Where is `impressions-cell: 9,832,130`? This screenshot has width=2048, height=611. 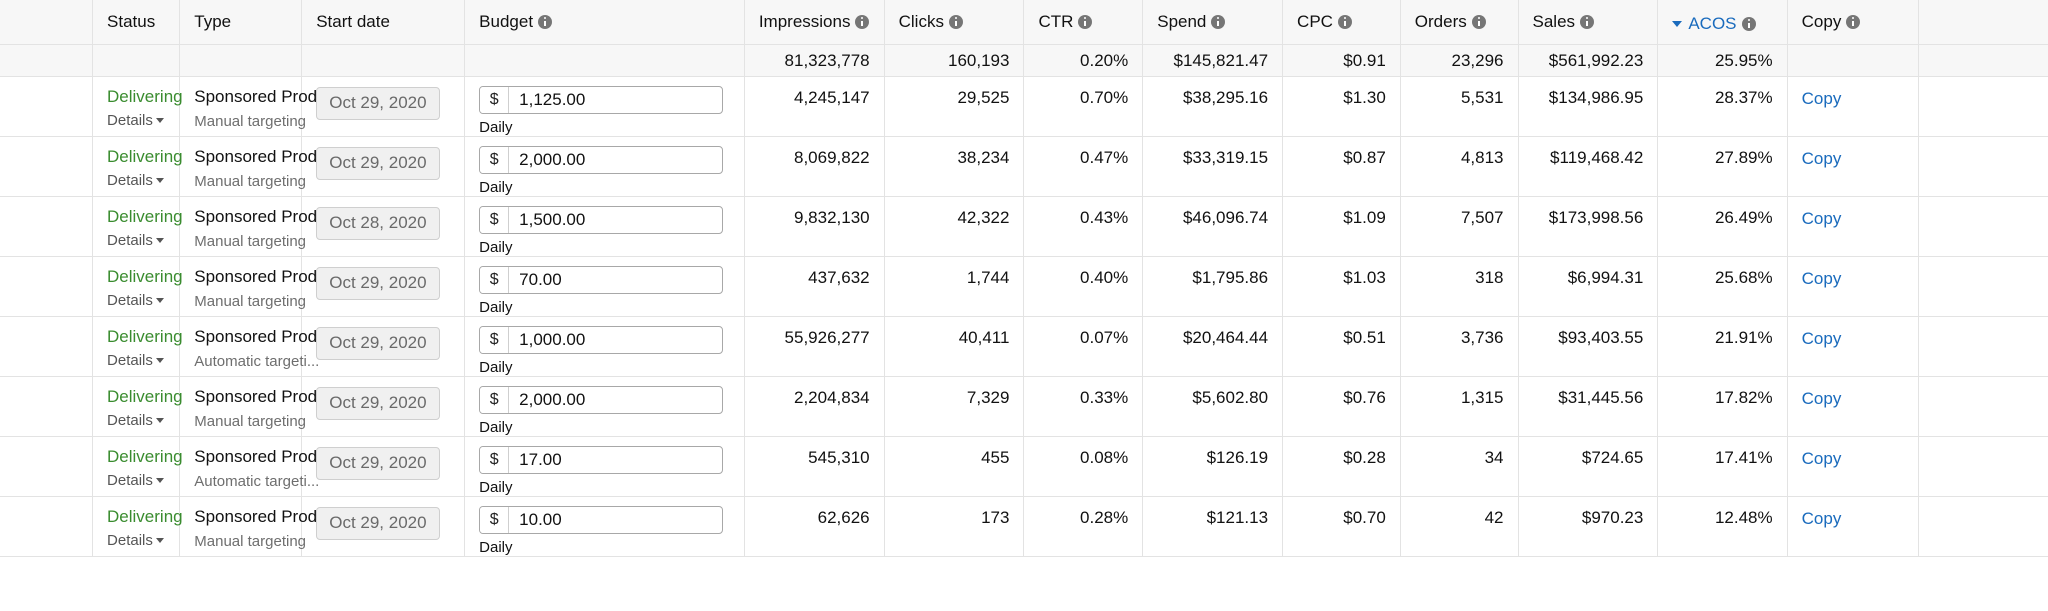 impressions-cell: 9,832,130 is located at coordinates (814, 226).